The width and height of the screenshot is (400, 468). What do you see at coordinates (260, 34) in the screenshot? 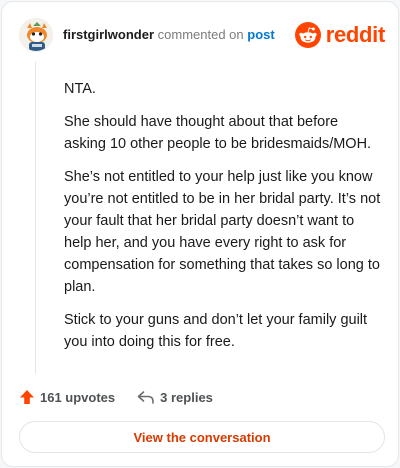
I see `post-link: post` at bounding box center [260, 34].